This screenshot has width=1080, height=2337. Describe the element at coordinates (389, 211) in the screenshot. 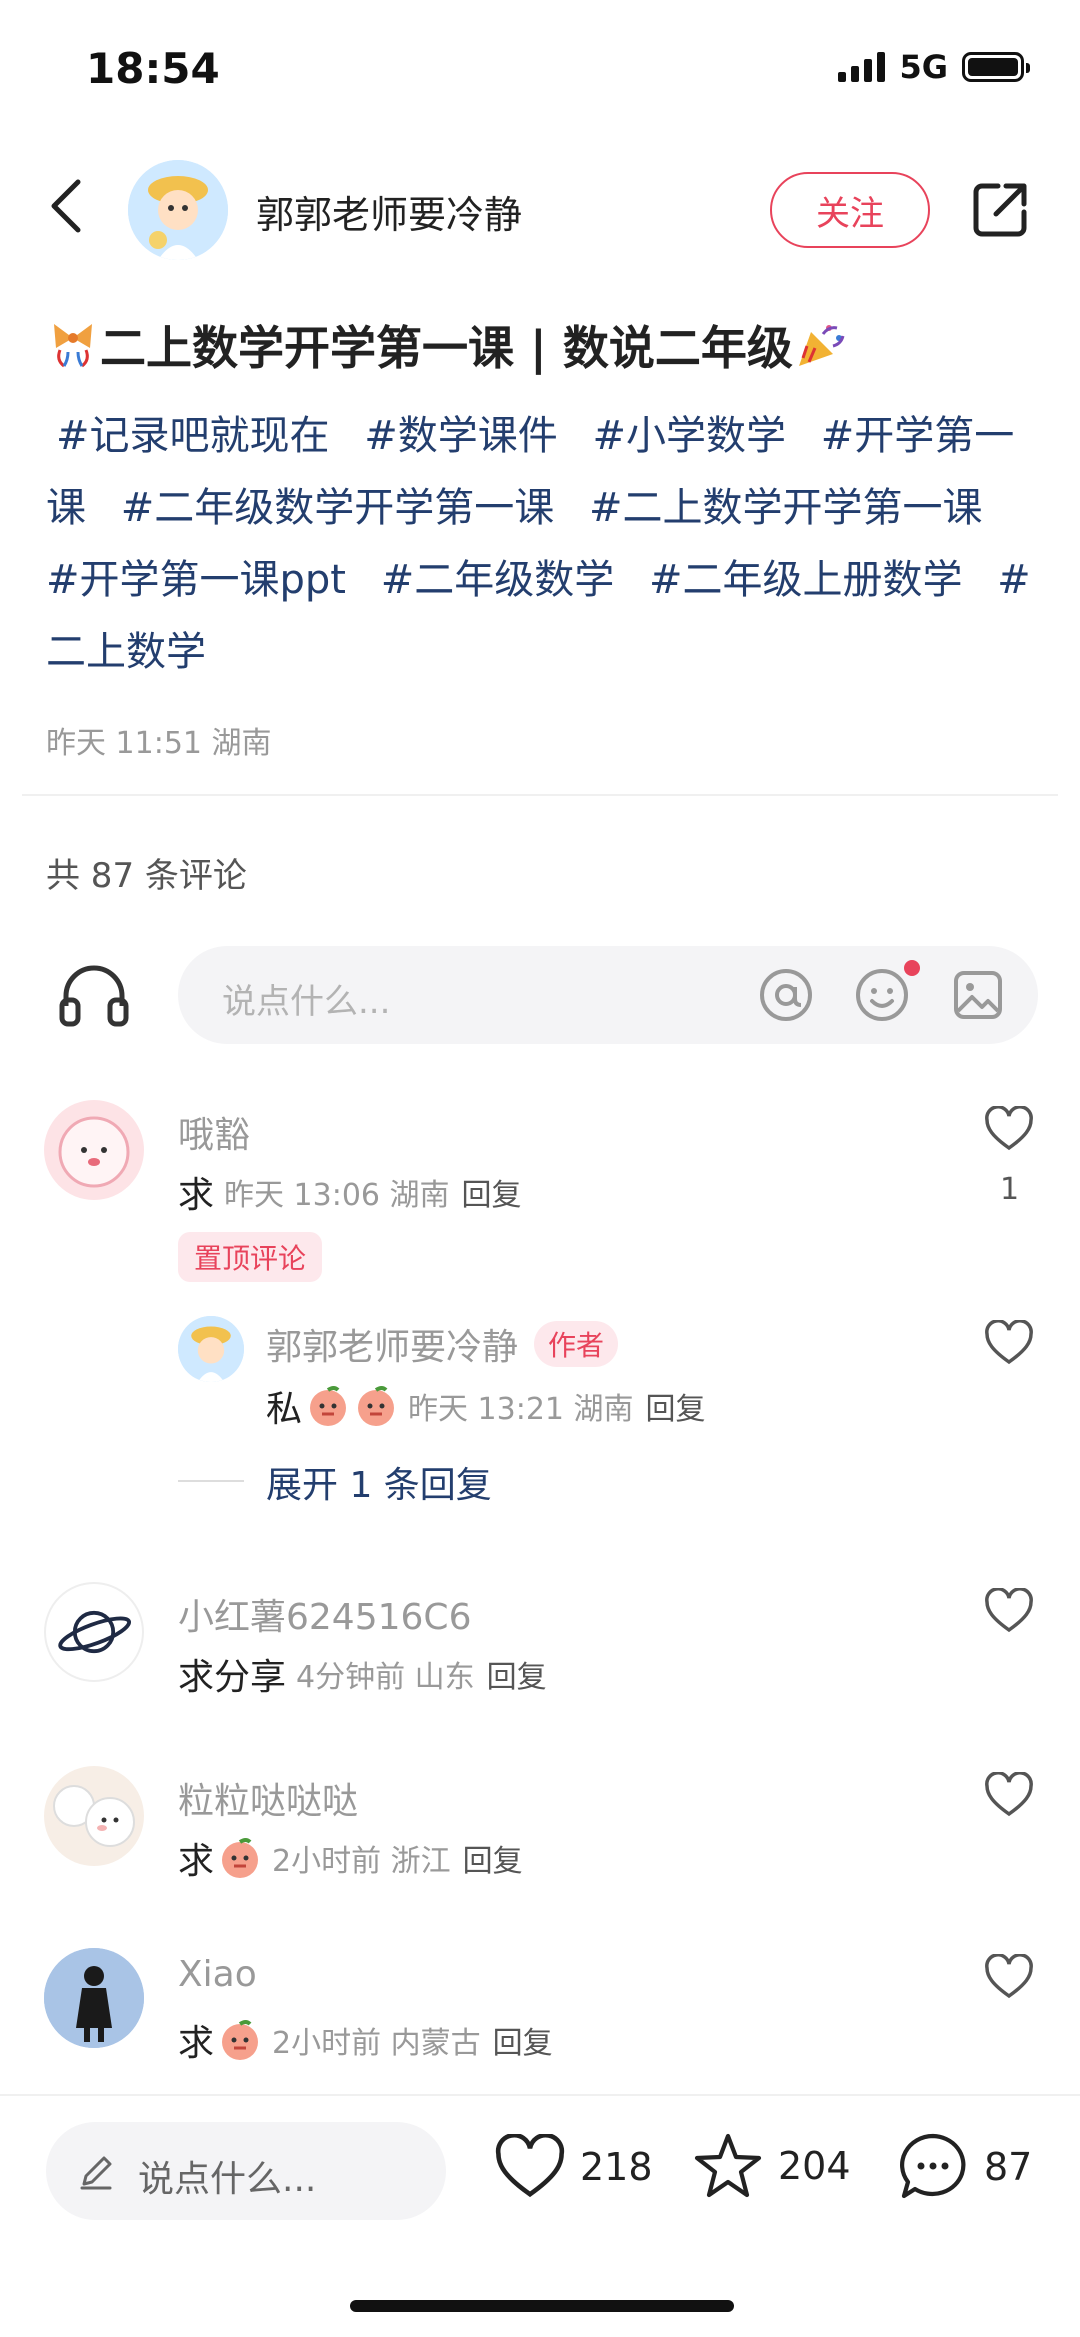

I see `author-name: 郭郭老师要冷静` at that location.